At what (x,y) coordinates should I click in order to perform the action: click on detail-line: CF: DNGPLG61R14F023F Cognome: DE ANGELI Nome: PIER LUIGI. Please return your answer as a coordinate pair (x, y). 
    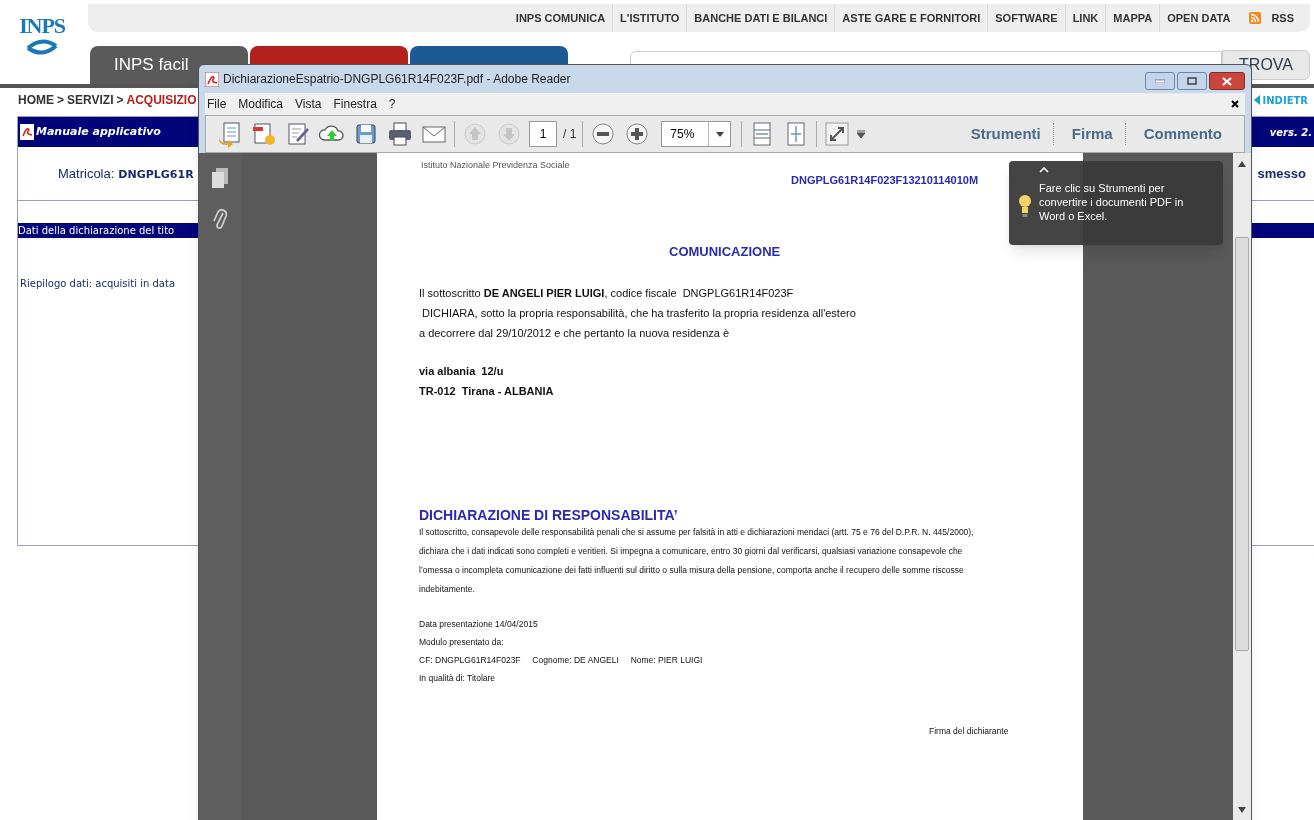
    Looking at the image, I should click on (561, 660).